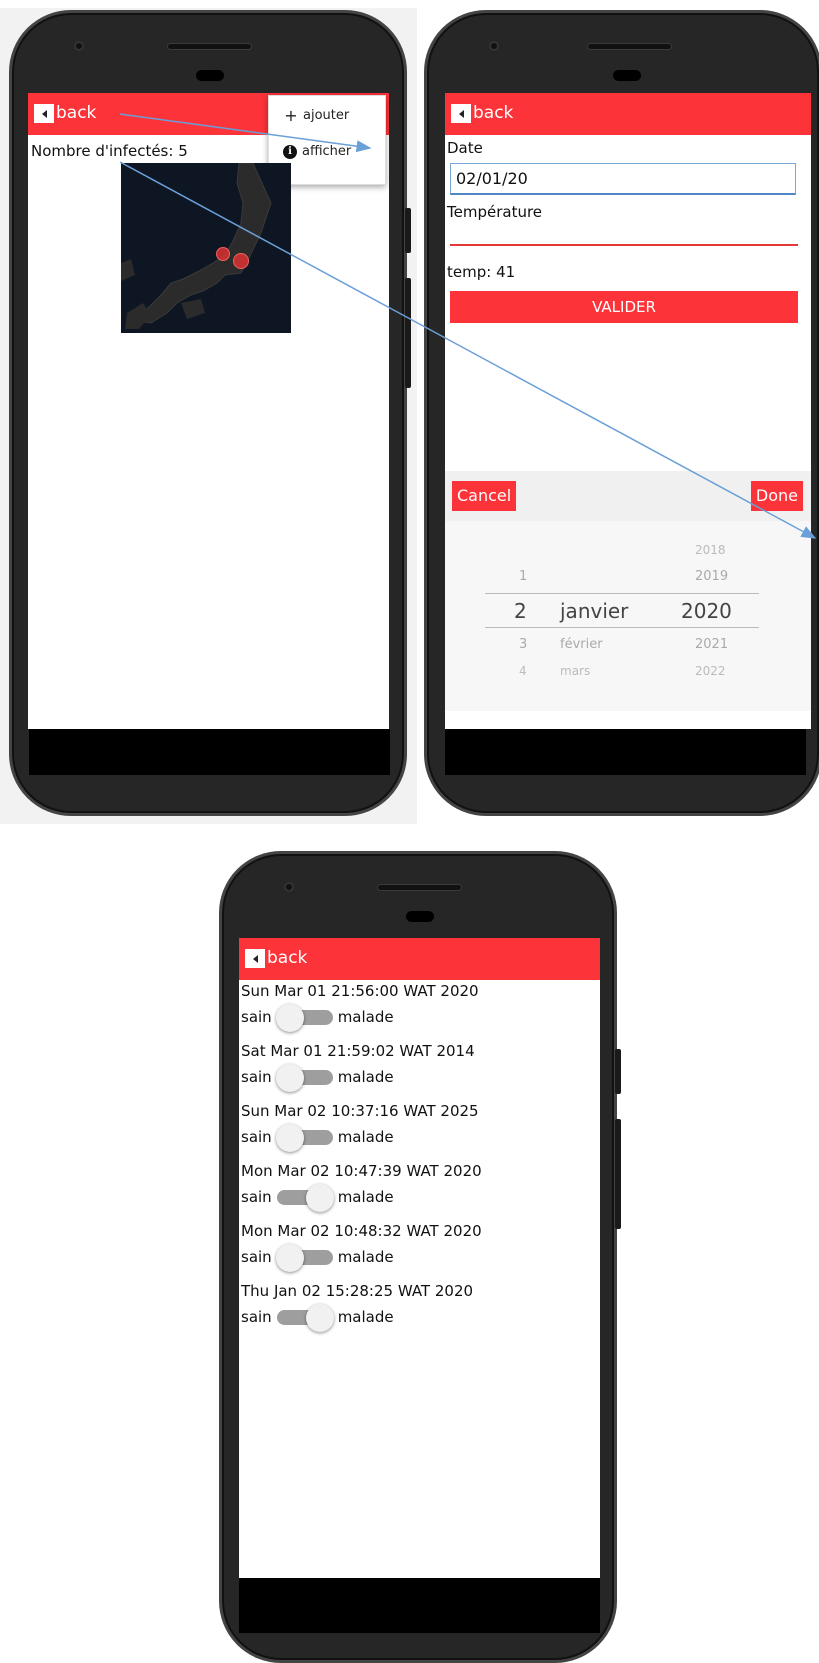  What do you see at coordinates (623, 179) in the screenshot?
I see `date-field: 02/01/20` at bounding box center [623, 179].